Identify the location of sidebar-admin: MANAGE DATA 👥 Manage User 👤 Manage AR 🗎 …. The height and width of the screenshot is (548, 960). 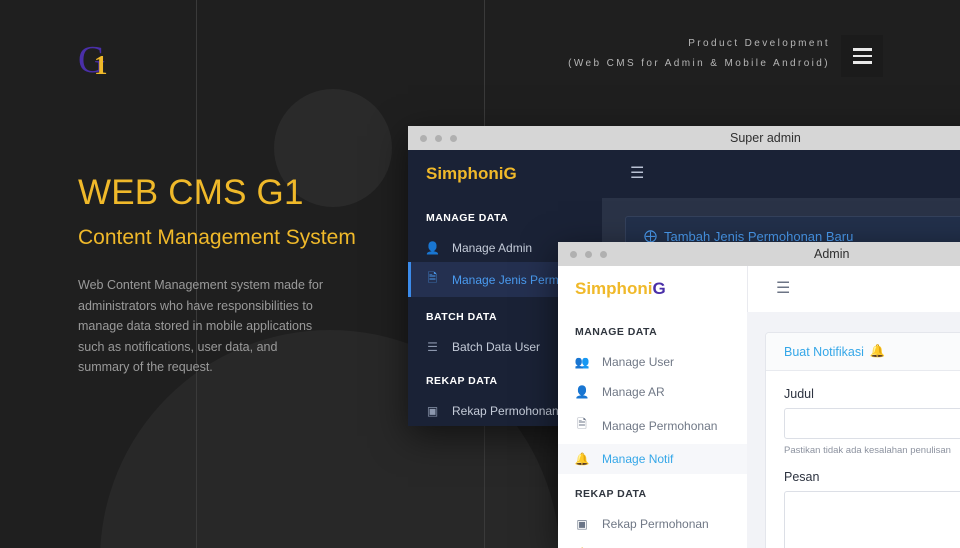
(652, 430).